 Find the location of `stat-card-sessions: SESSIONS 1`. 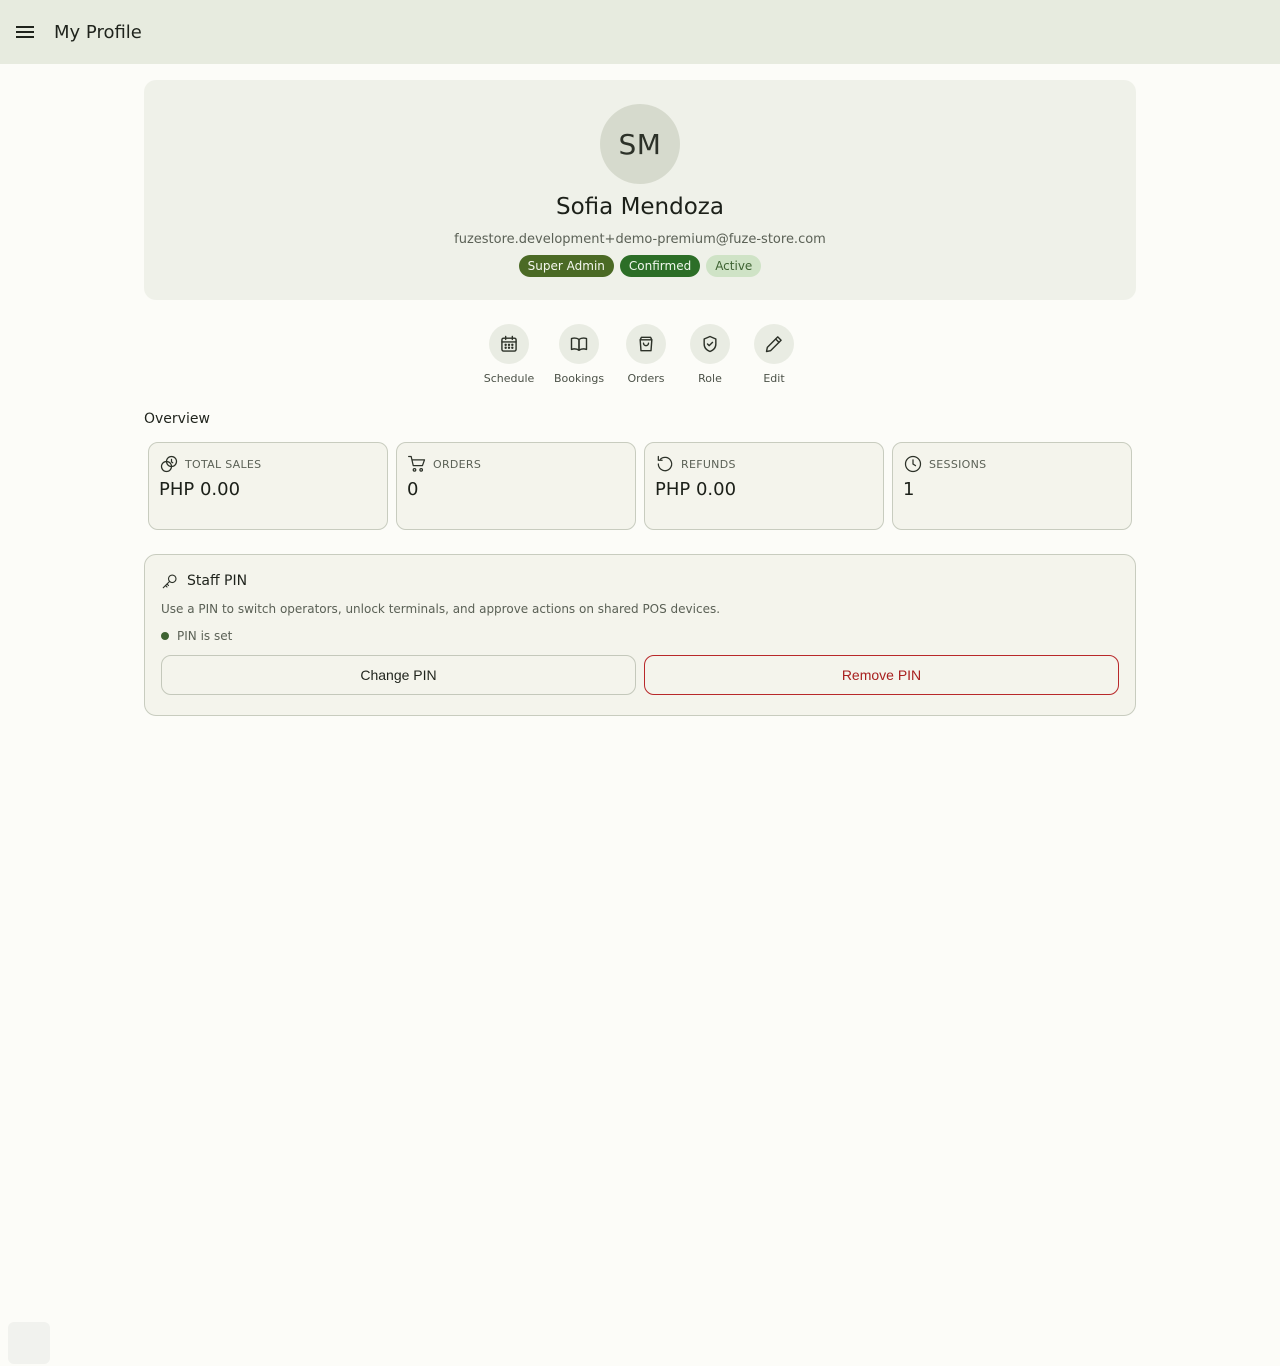

stat-card-sessions: SESSIONS 1 is located at coordinates (1012, 486).